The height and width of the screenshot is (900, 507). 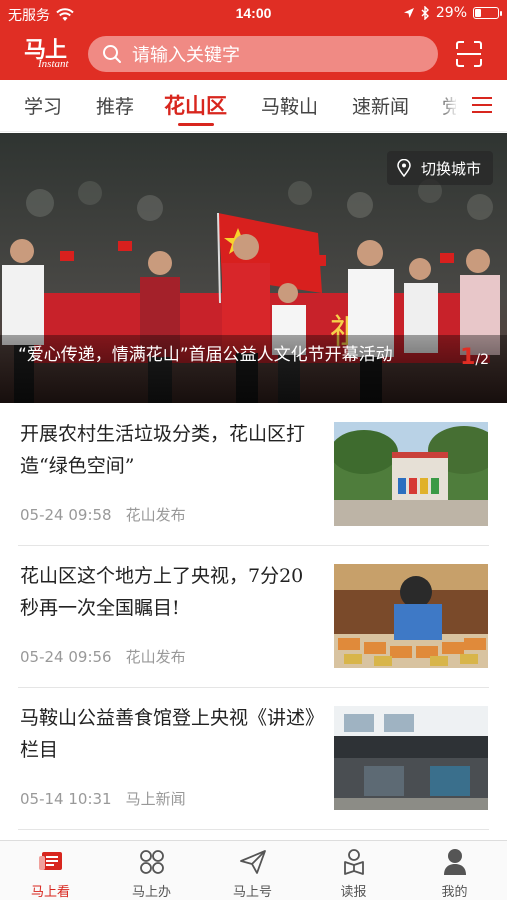 I want to click on news-meta: 05-24 09:56 花山发布, so click(x=103, y=656).